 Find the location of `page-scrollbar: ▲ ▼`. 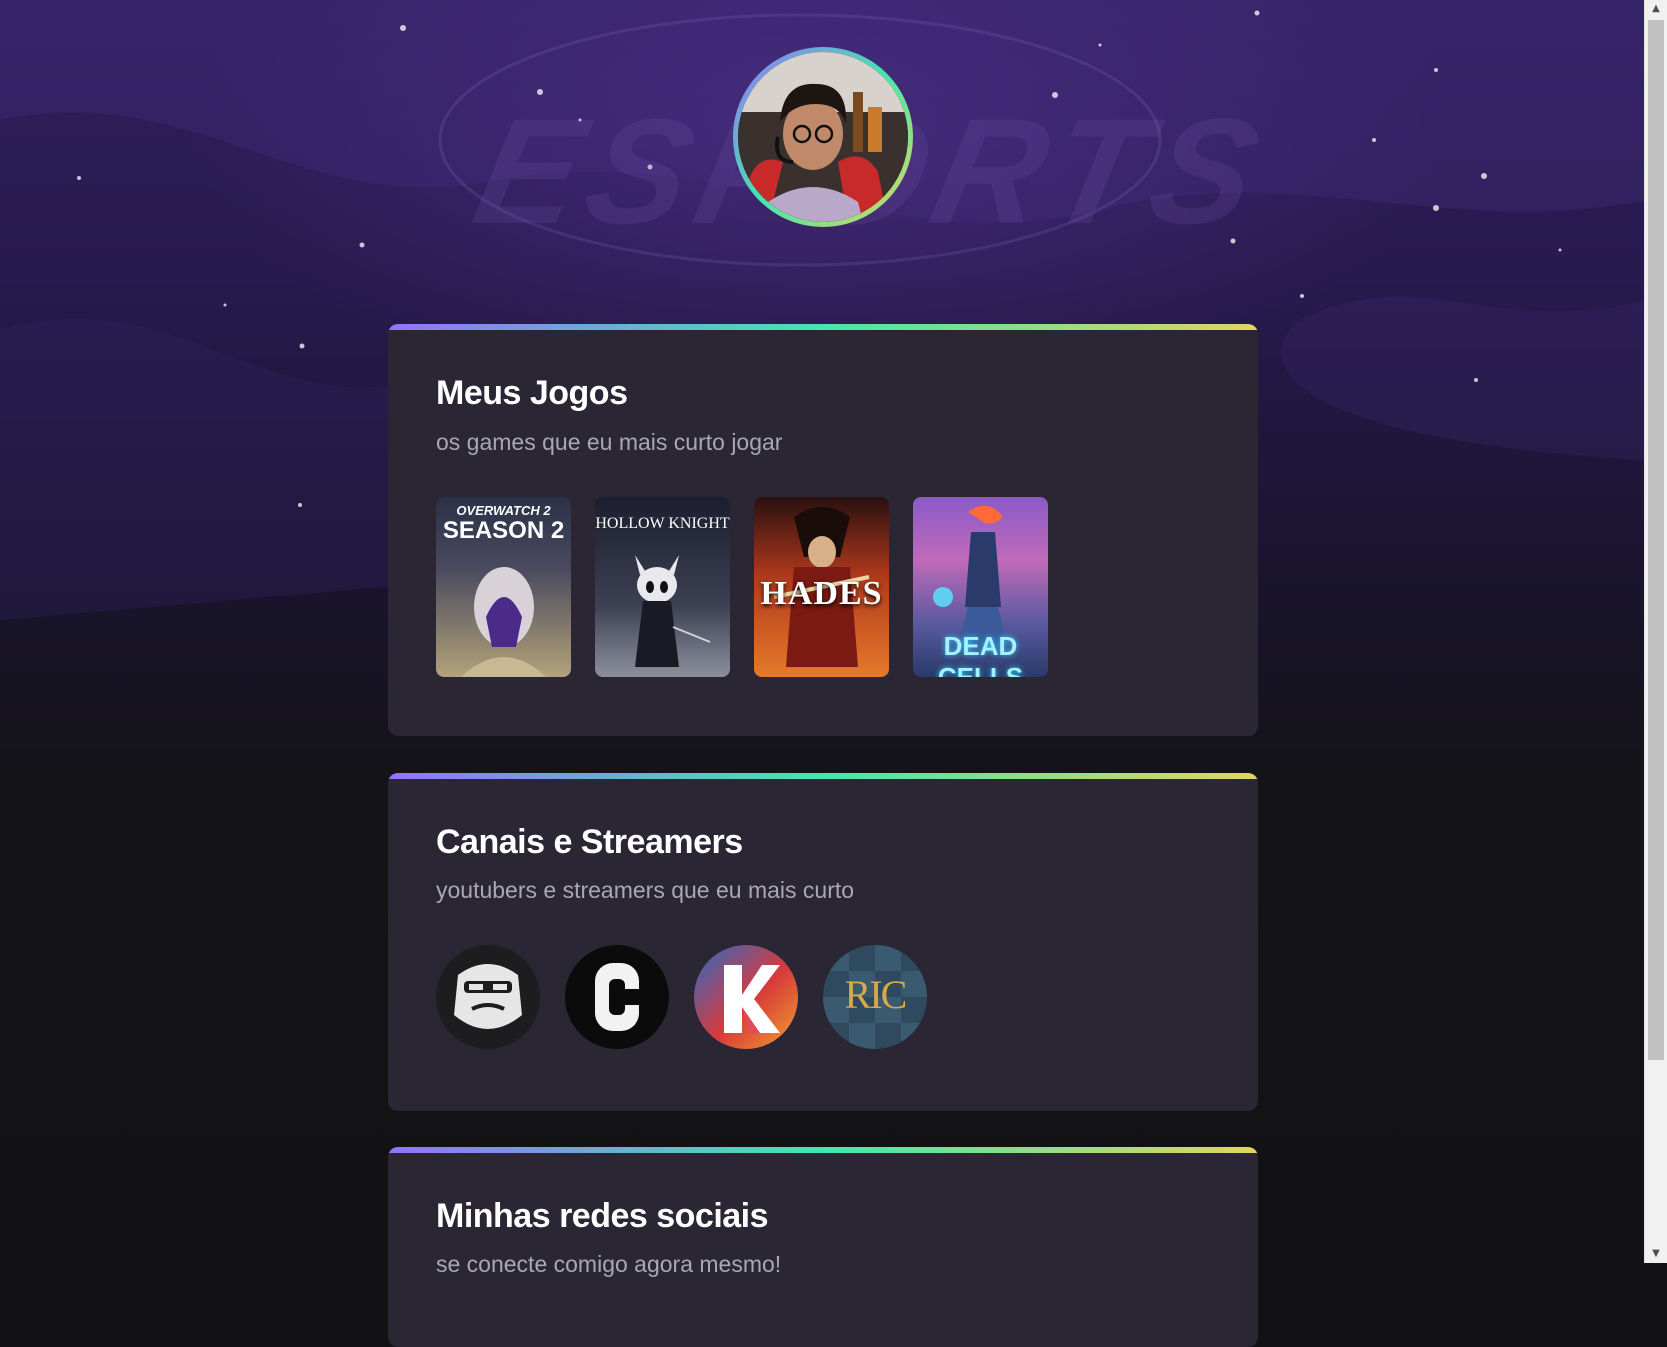

page-scrollbar: ▲ ▼ is located at coordinates (1655, 631).